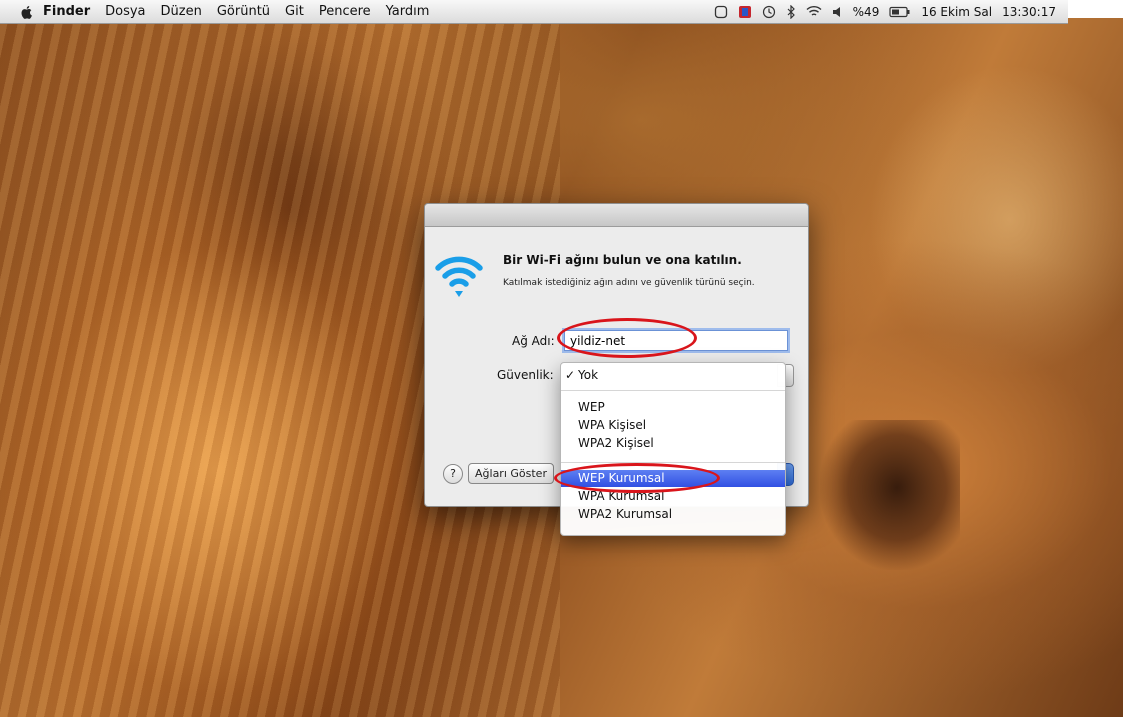 This screenshot has height=717, width=1123. Describe the element at coordinates (673, 443) in the screenshot. I see `menu-option-wpa2-personal: WPA2 Kişisel` at that location.